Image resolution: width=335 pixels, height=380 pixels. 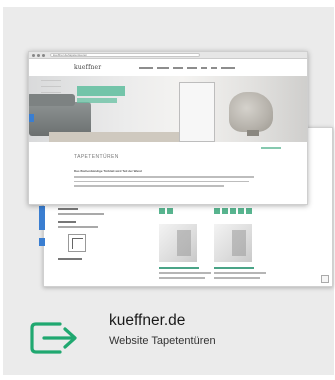 What do you see at coordinates (96, 157) in the screenshot?
I see `section-heading: TAPETENTÜREN` at bounding box center [96, 157].